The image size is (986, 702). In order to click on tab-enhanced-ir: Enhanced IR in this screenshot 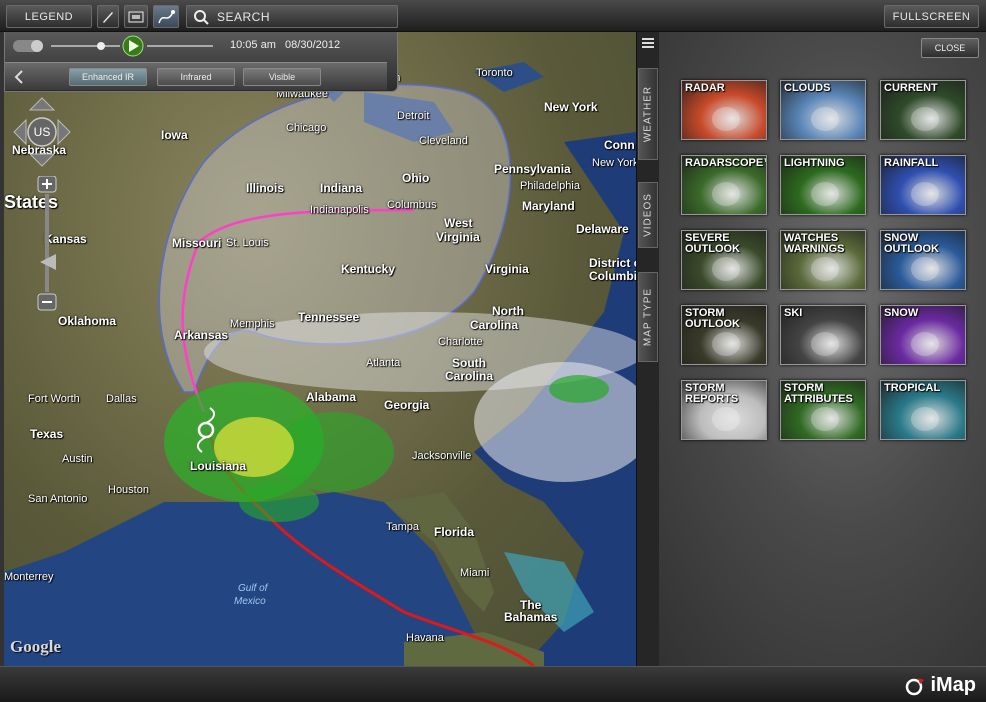, I will do `click(108, 77)`.